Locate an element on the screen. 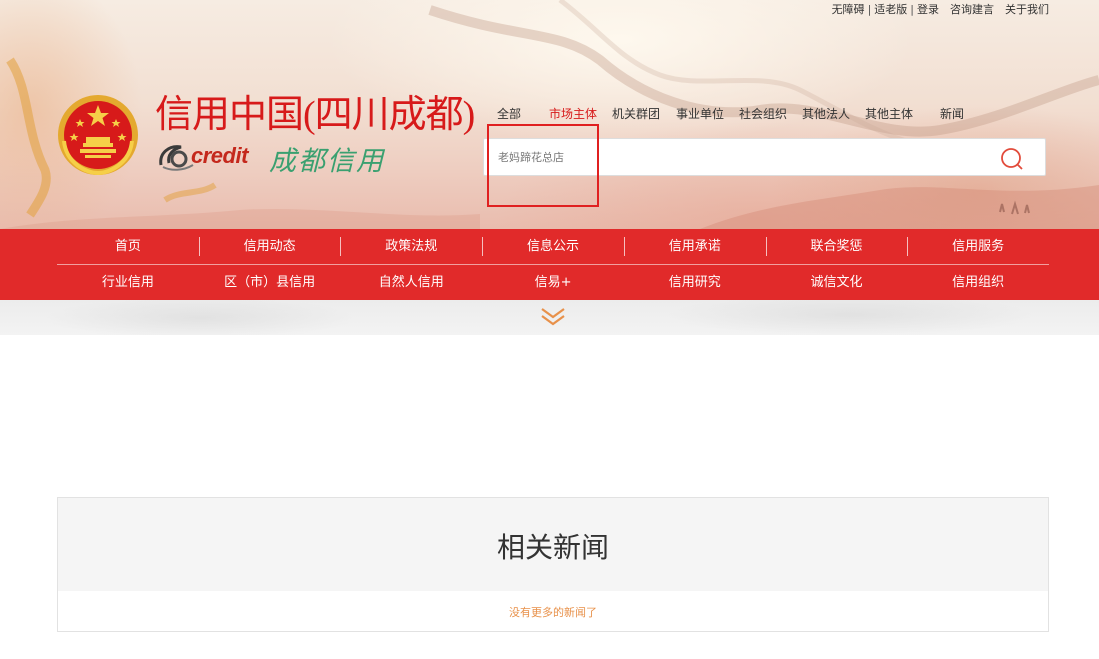 The image size is (1099, 659). nav-item-joint-rewards: 联合奖惩 is located at coordinates (836, 246).